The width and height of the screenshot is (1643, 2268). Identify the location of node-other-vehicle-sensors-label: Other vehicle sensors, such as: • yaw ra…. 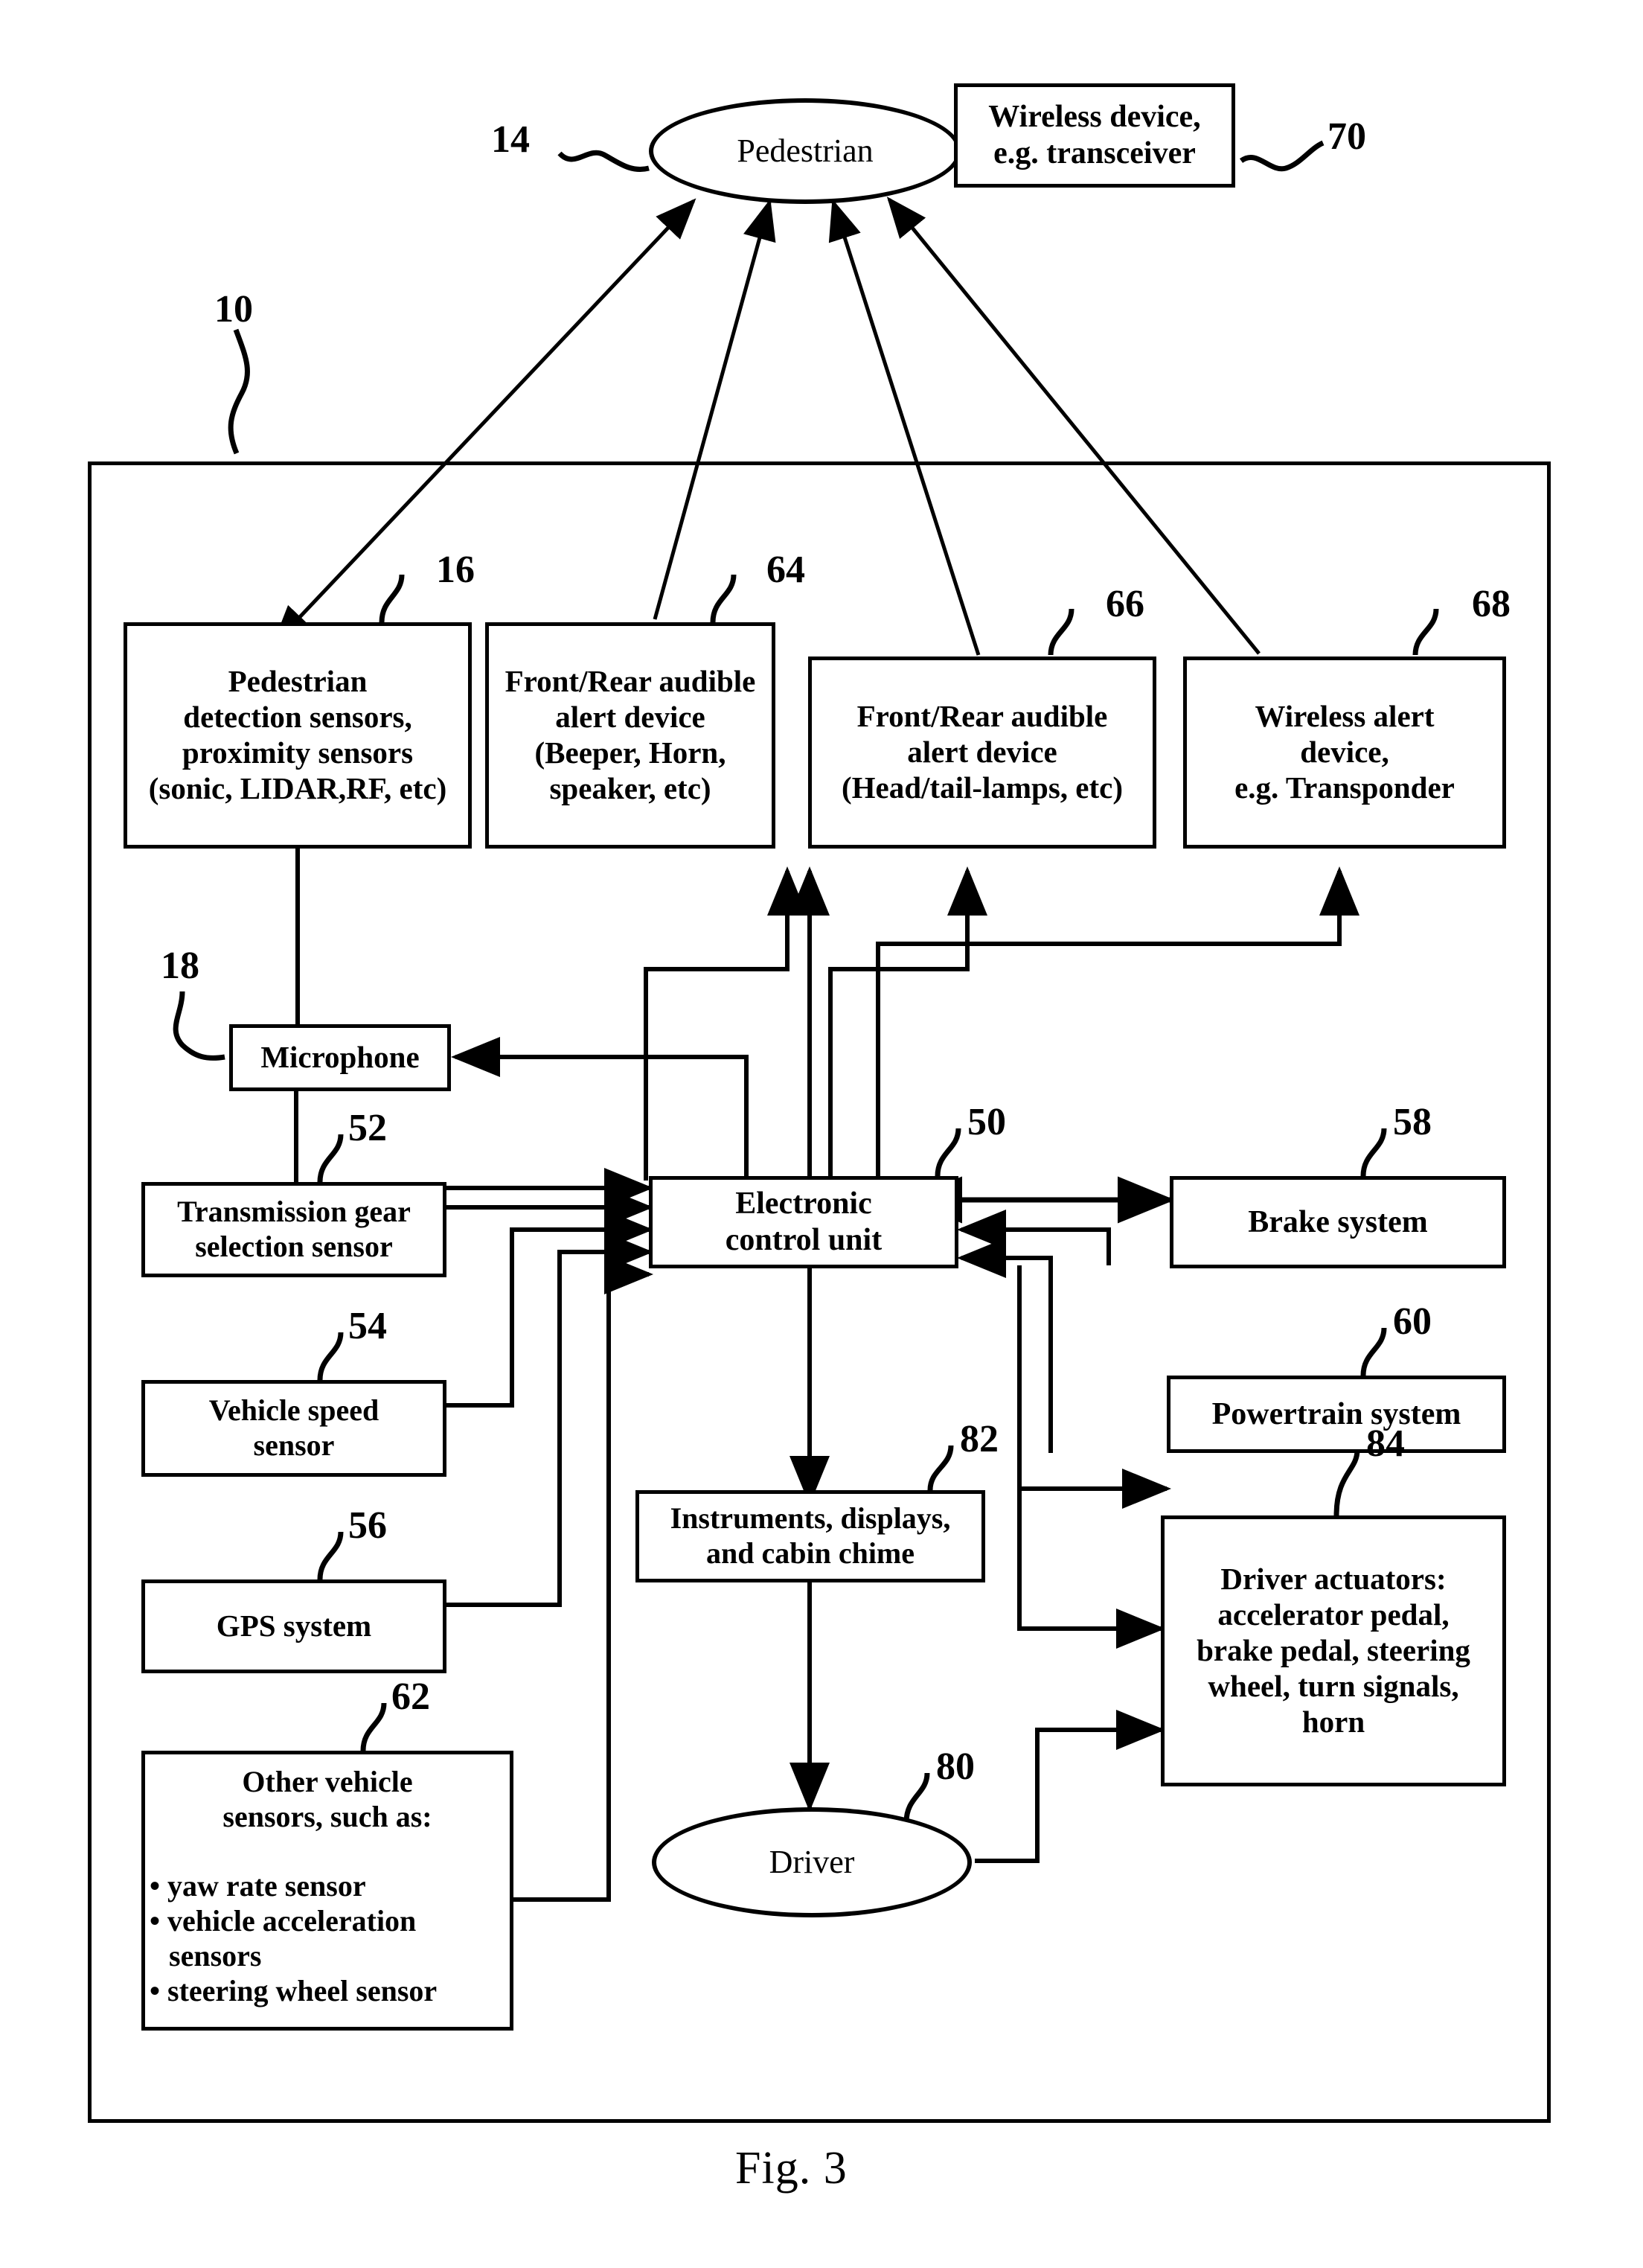
(327, 1881).